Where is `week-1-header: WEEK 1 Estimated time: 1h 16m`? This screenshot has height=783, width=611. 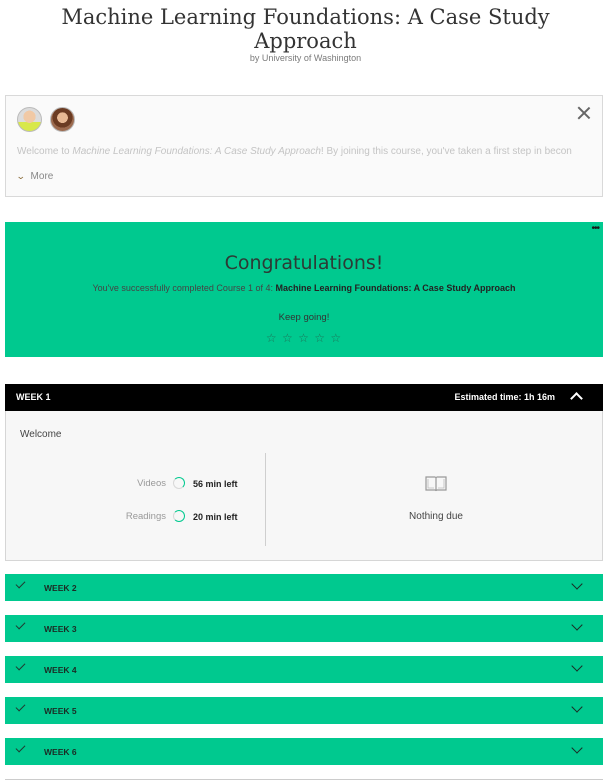 week-1-header: WEEK 1 Estimated time: 1h 16m is located at coordinates (304, 397).